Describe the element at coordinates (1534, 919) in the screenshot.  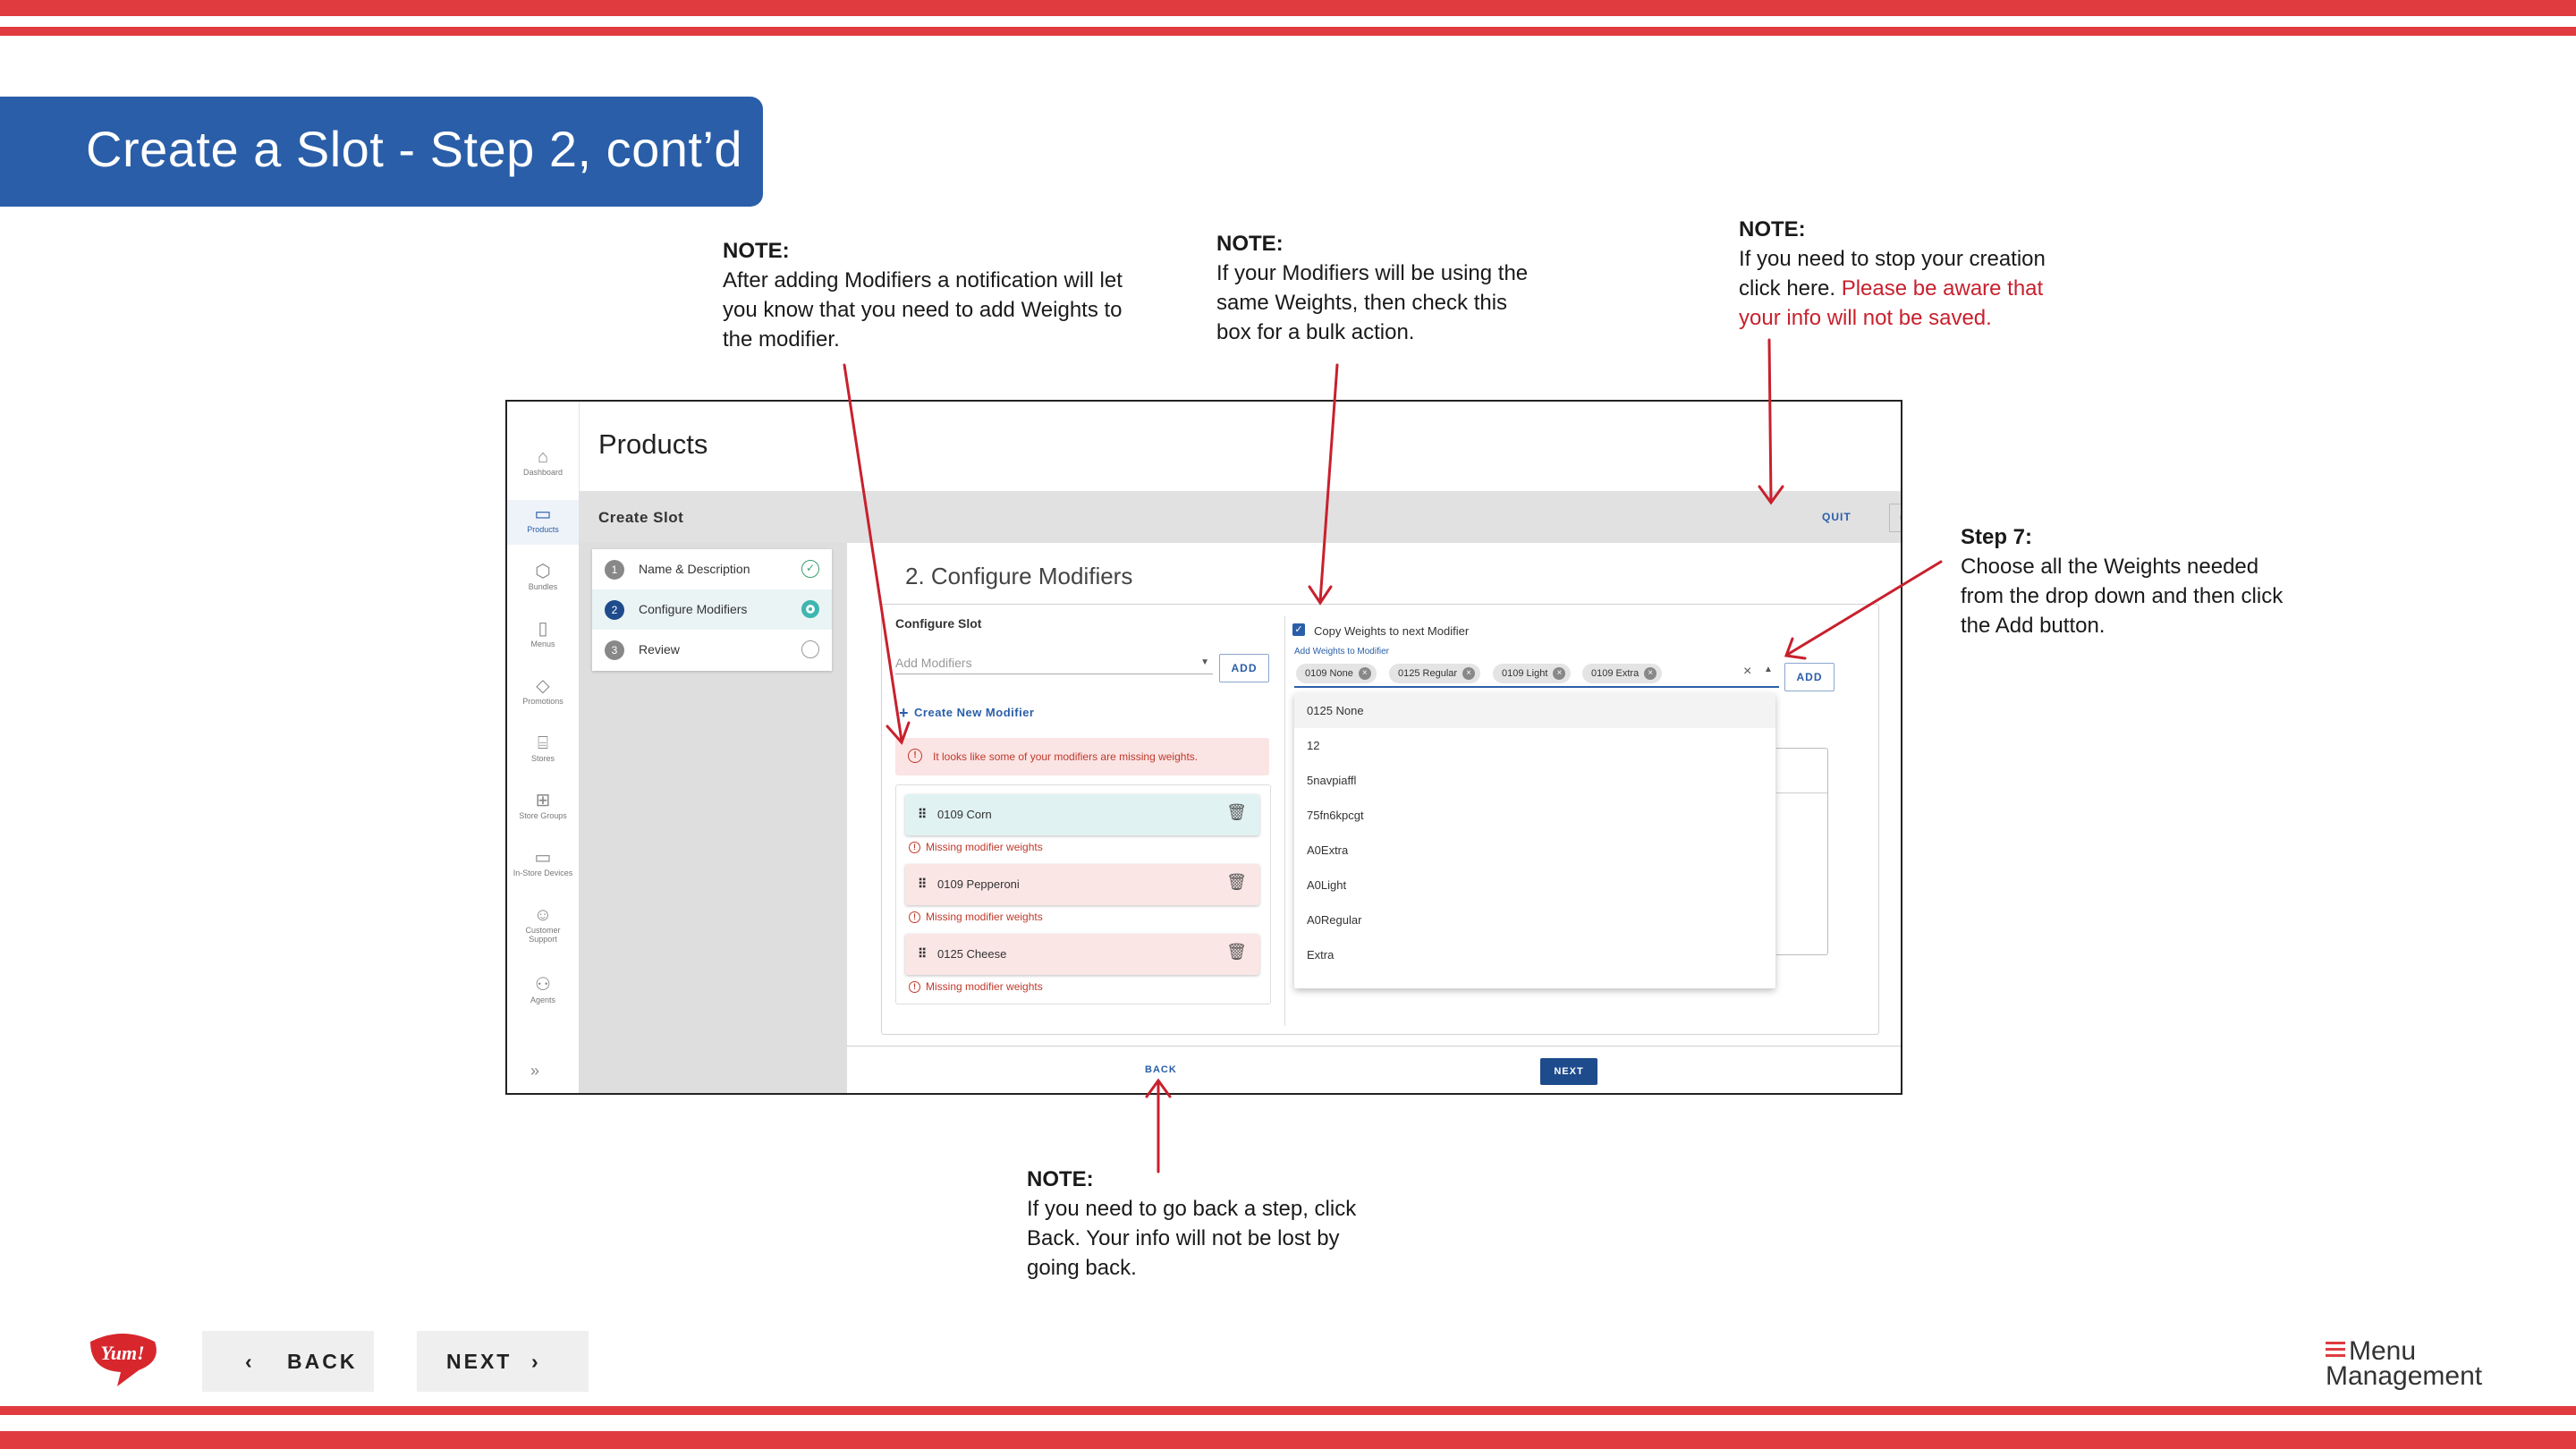
I see `dropdown-option: A0Regular` at that location.